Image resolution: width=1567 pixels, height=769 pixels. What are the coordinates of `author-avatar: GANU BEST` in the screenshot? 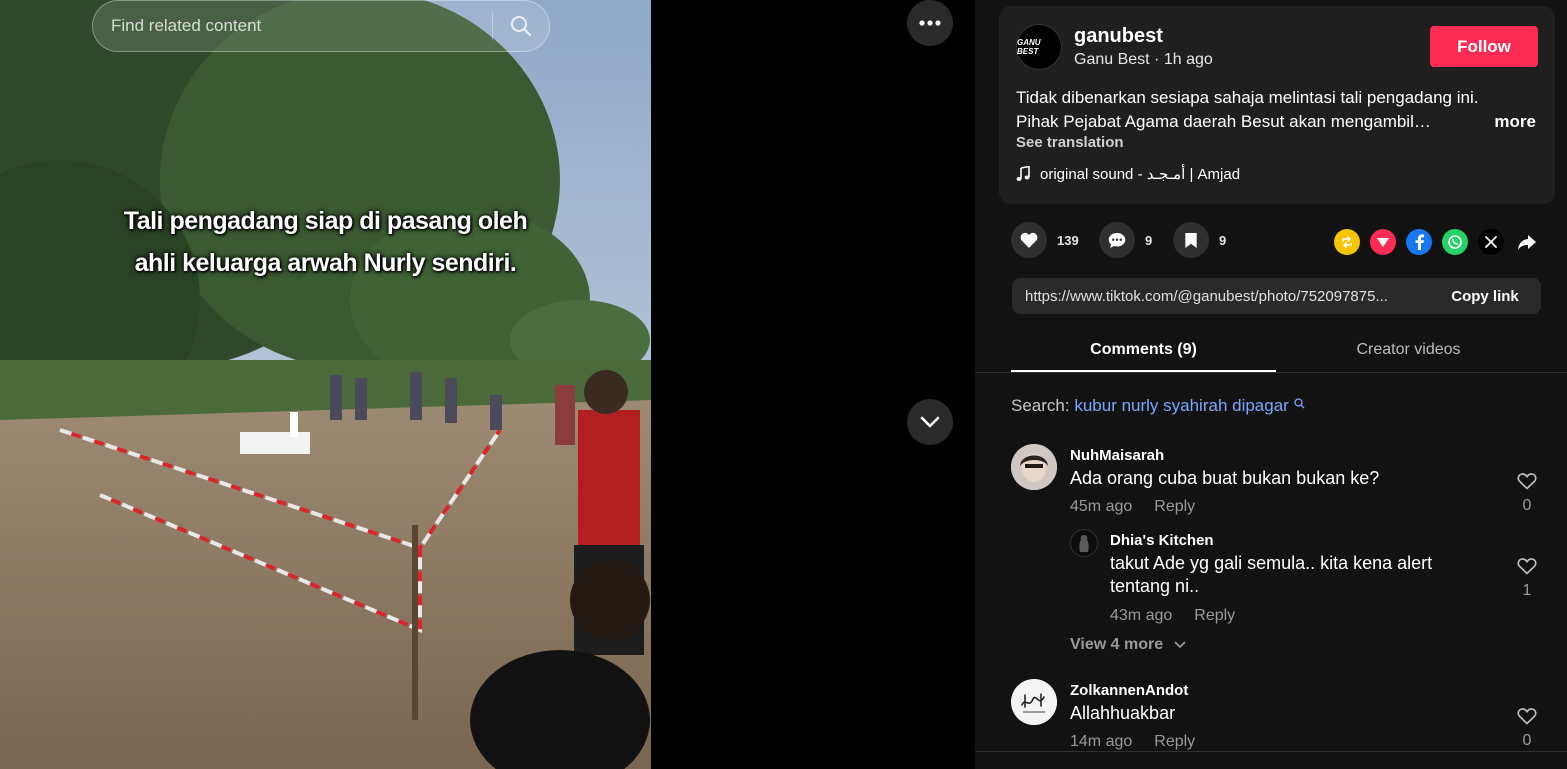 It's located at (1039, 47).